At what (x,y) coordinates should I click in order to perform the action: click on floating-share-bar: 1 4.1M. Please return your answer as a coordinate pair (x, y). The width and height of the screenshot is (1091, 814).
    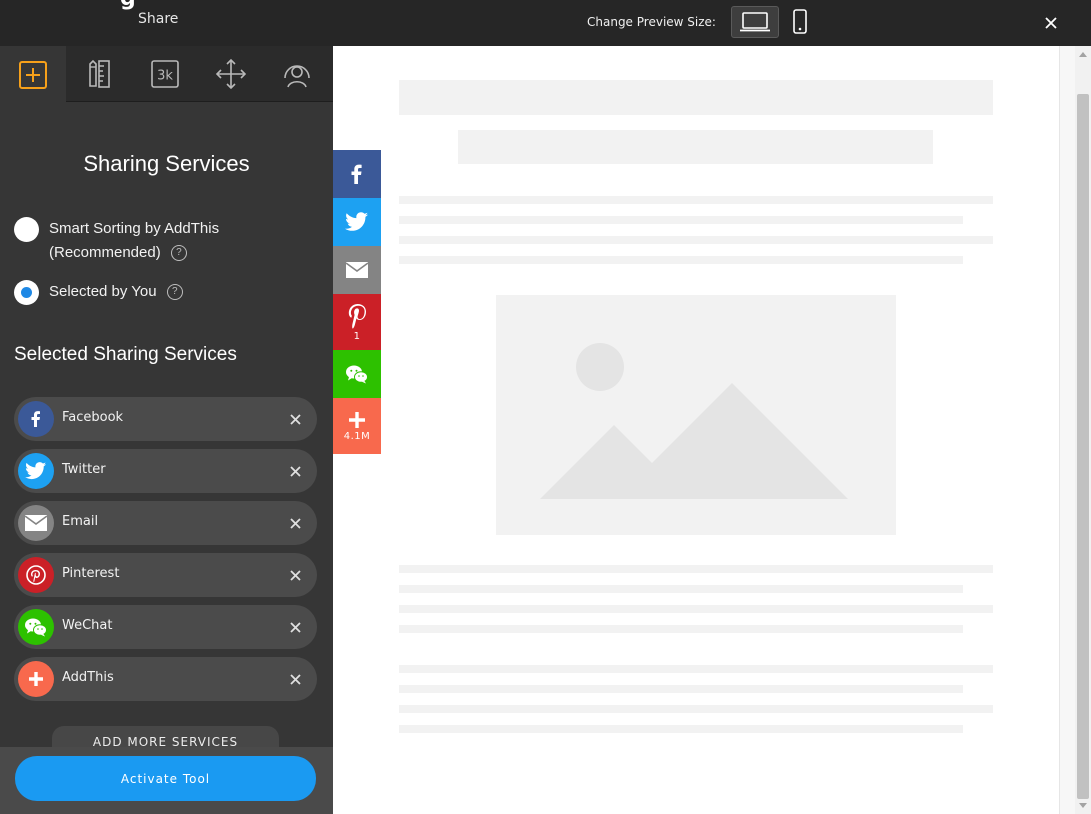
    Looking at the image, I should click on (357, 302).